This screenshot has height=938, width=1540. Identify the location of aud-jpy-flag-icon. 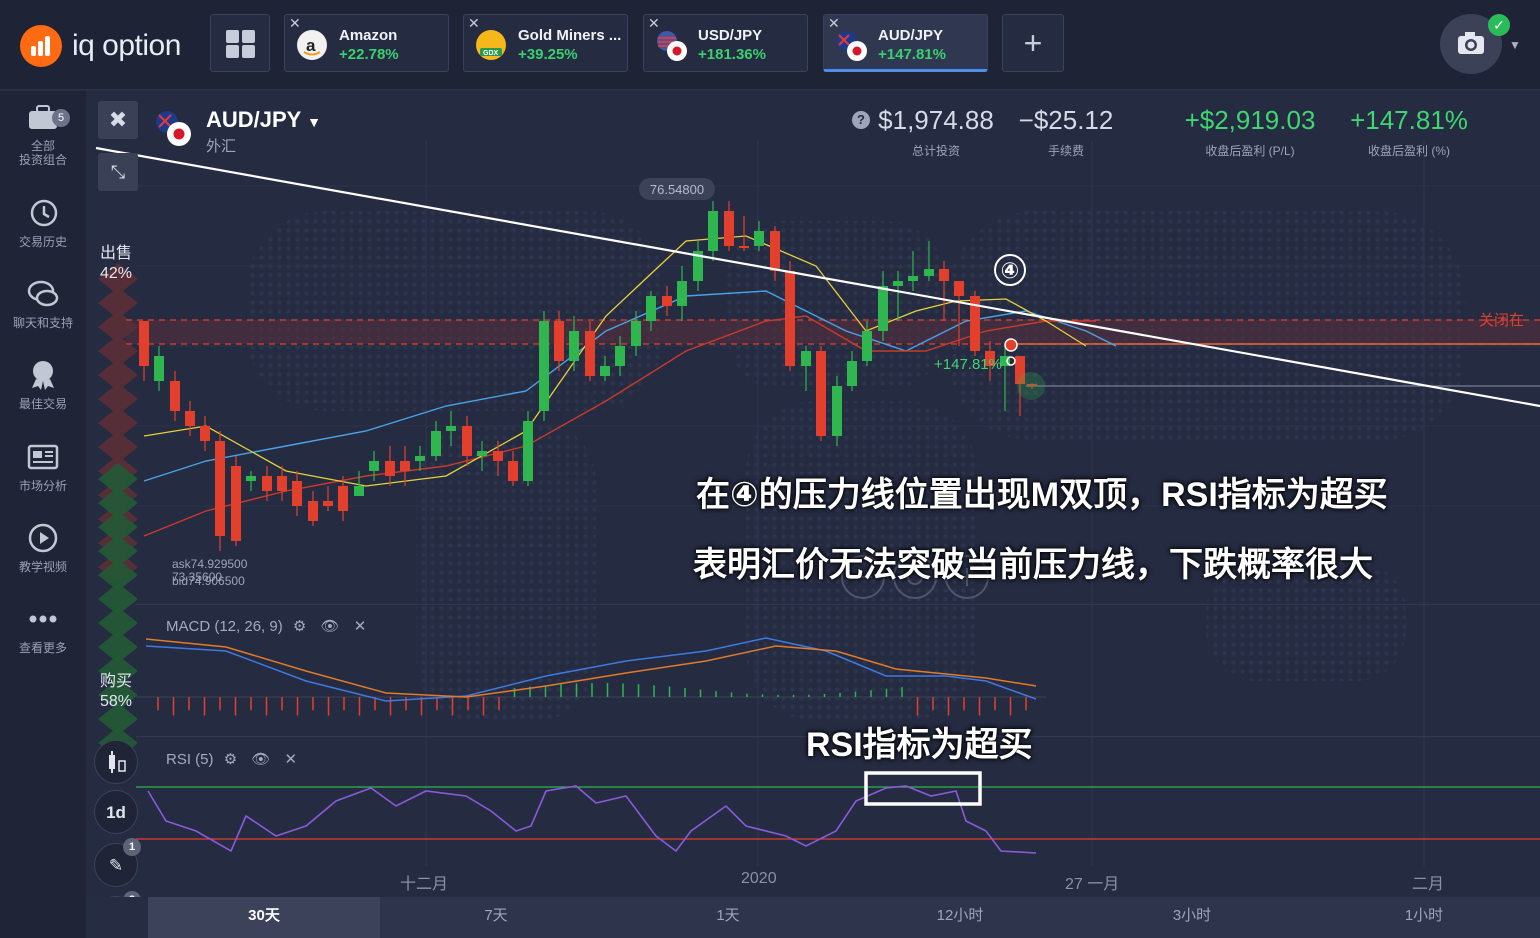
(174, 129).